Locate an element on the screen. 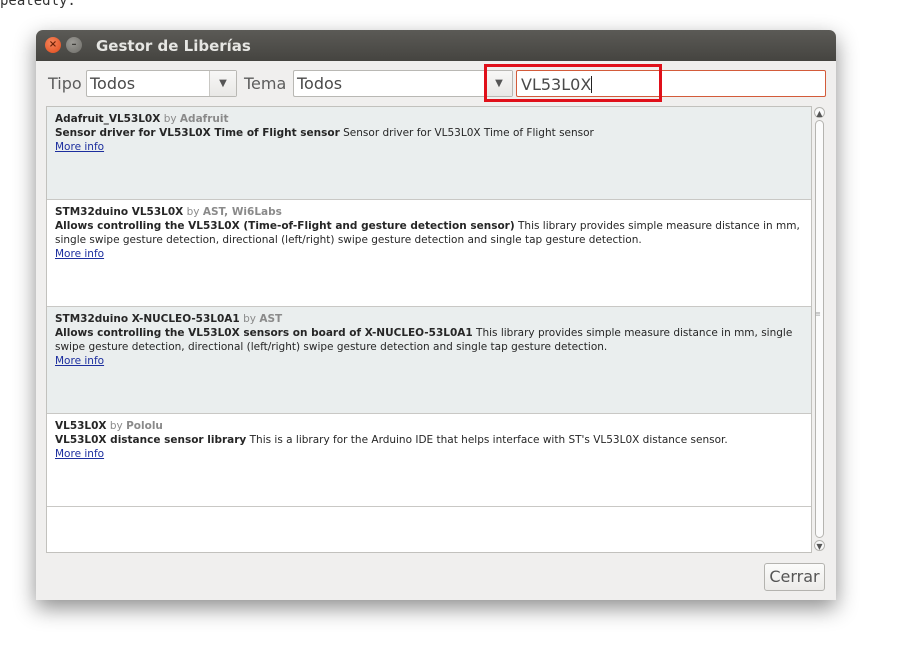  tema-select: Todos is located at coordinates (402, 83).